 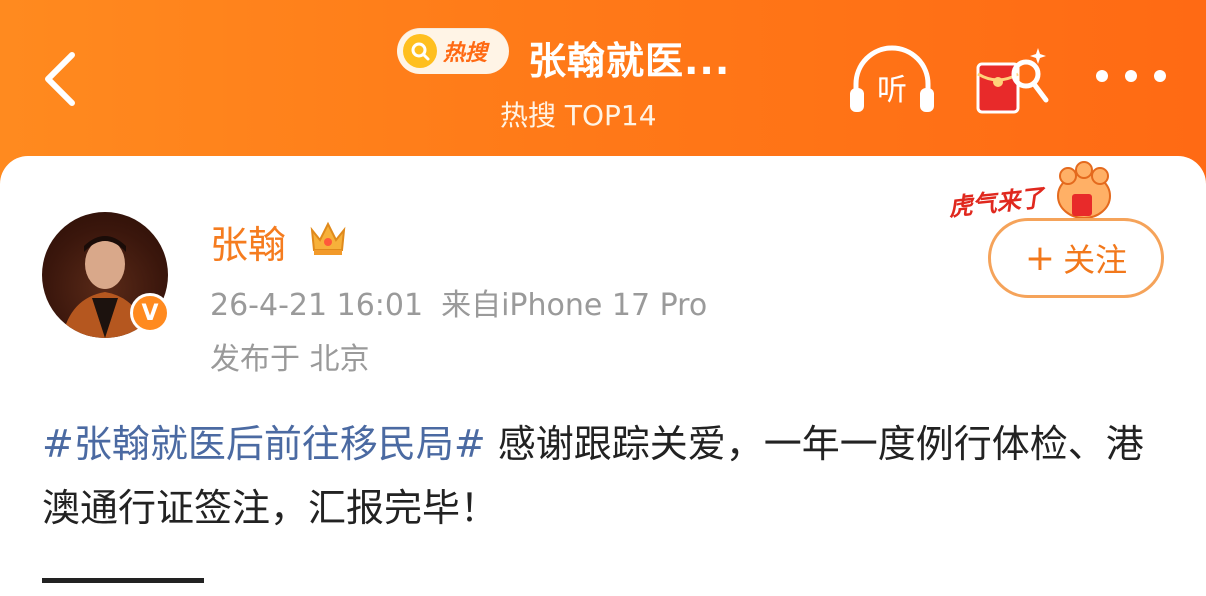 I want to click on author-name: 张翰, so click(x=248, y=240).